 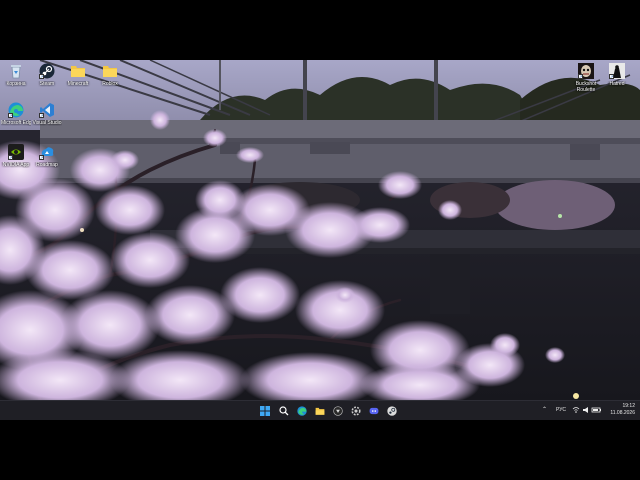 What do you see at coordinates (622, 413) in the screenshot?
I see `tray-date: 11.08.2026` at bounding box center [622, 413].